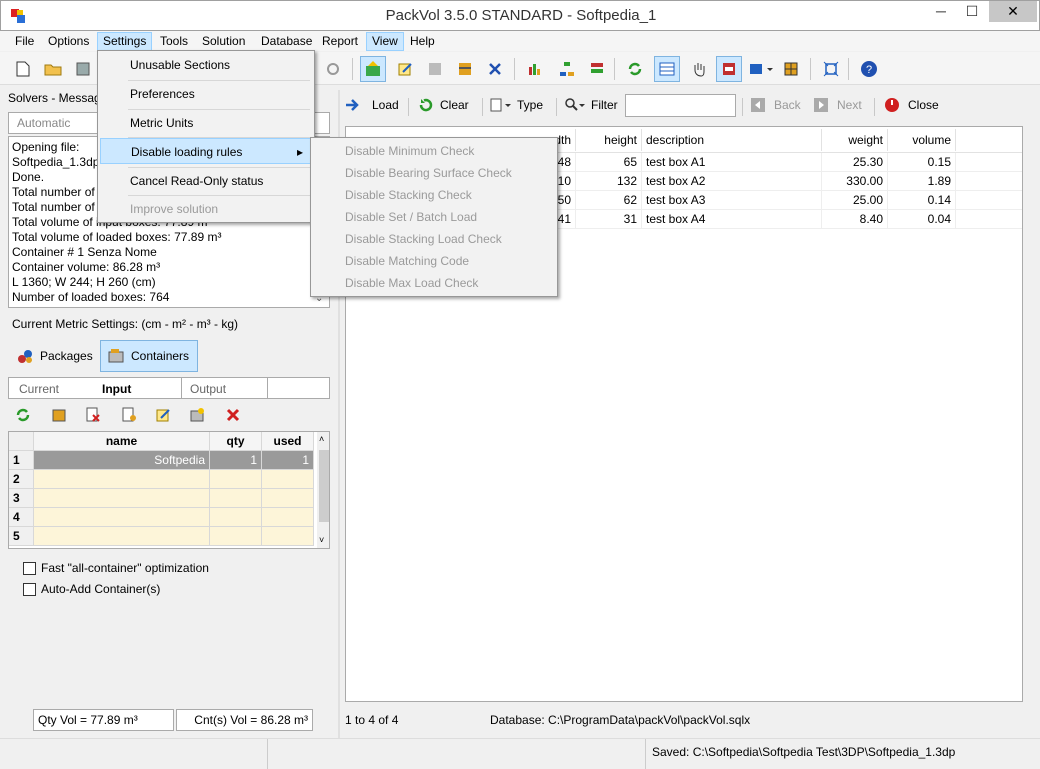 This screenshot has width=1040, height=769. What do you see at coordinates (609, 219) in the screenshot?
I see `cell-height: 31` at bounding box center [609, 219].